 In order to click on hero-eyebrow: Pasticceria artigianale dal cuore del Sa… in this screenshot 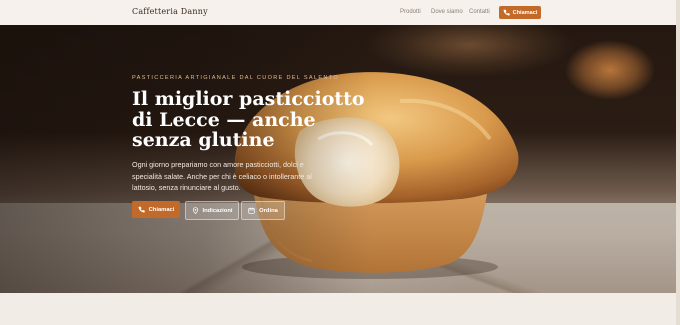, I will do `click(235, 78)`.